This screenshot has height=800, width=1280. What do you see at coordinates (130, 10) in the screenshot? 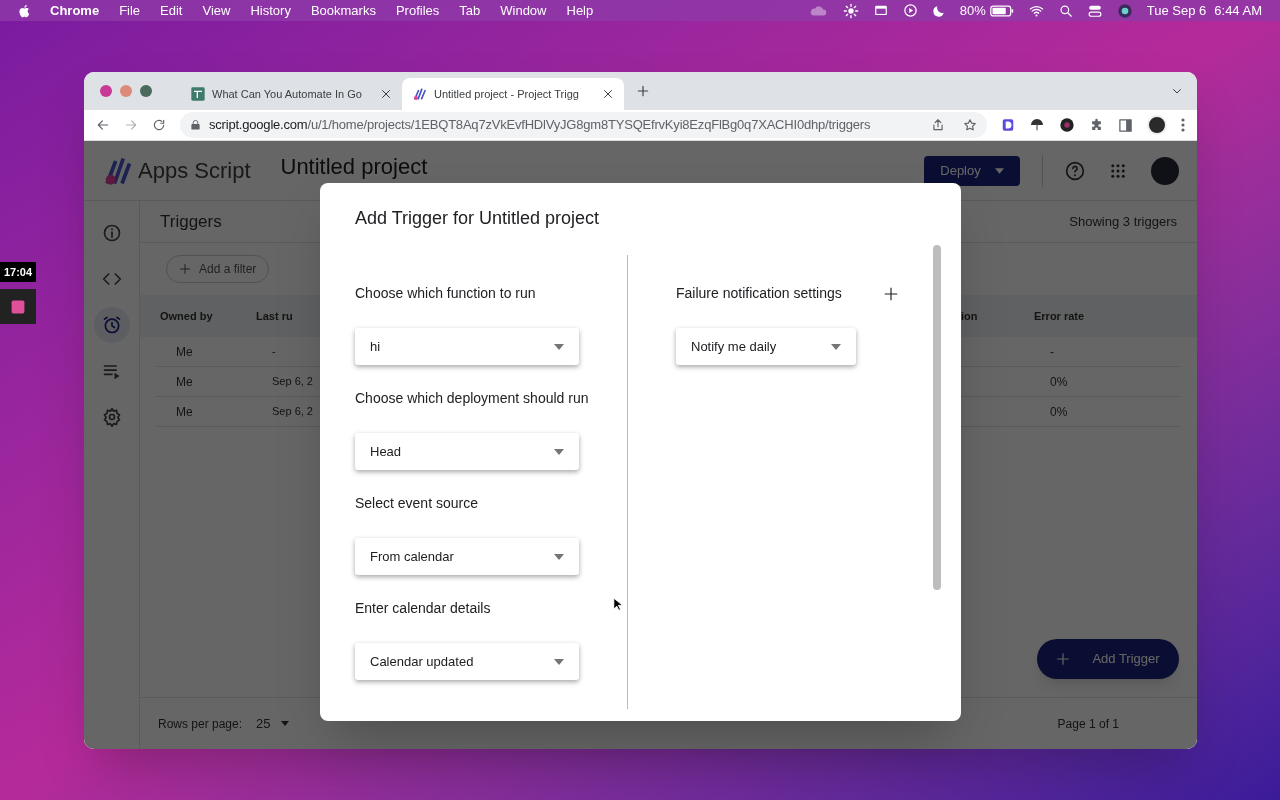
I see `menu-item: File` at bounding box center [130, 10].